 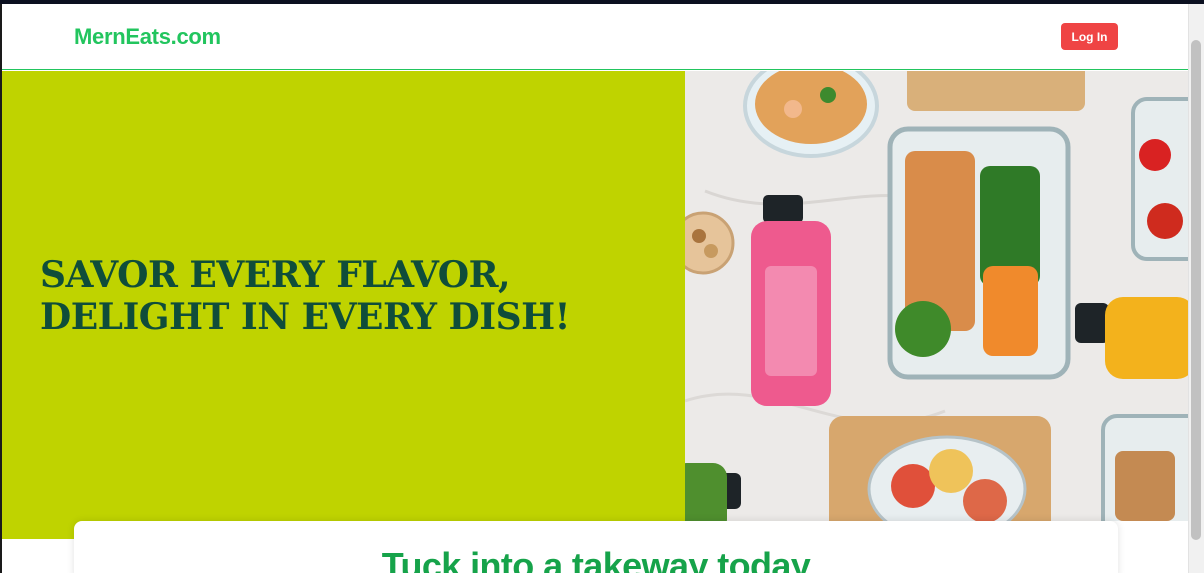 What do you see at coordinates (595, 37) in the screenshot?
I see `site-header: MernEats.com Log In` at bounding box center [595, 37].